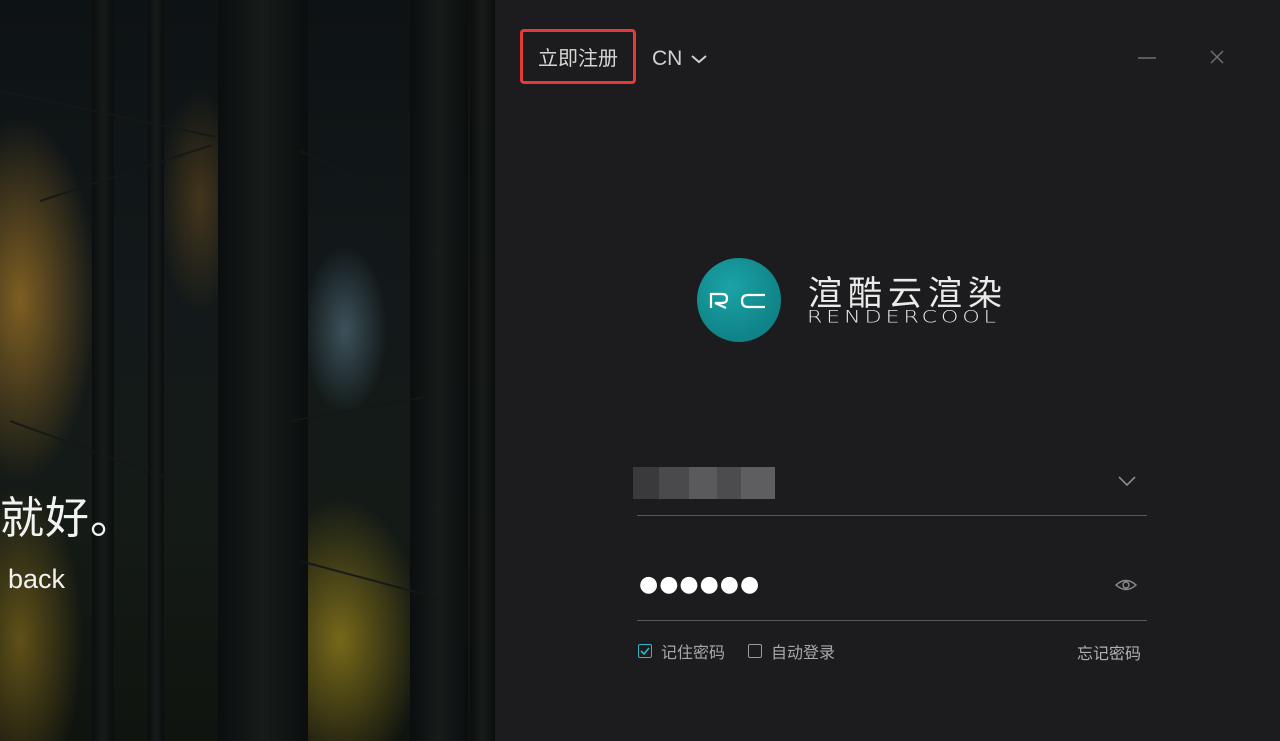  What do you see at coordinates (700, 584) in the screenshot?
I see `password-value: ●●●●●●` at bounding box center [700, 584].